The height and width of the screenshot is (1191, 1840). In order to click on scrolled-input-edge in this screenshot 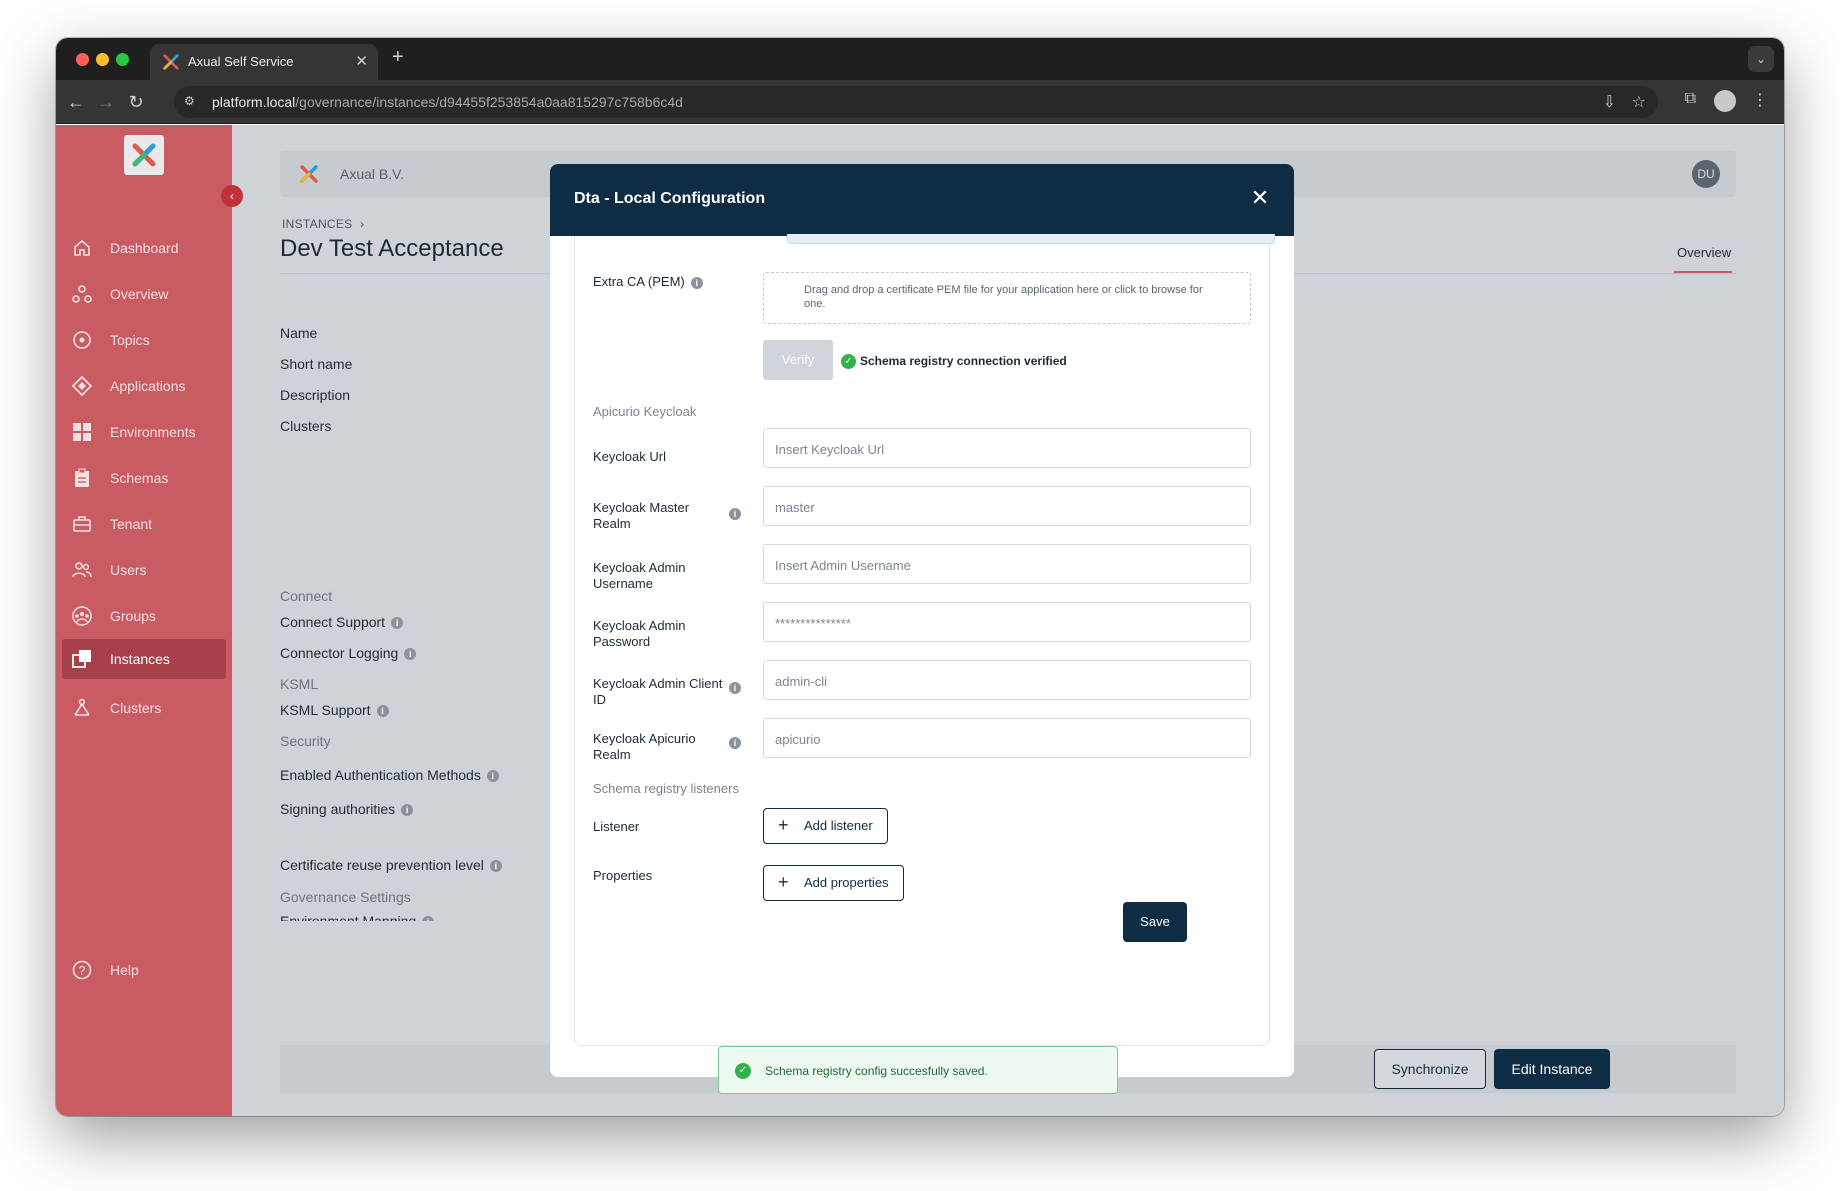, I will do `click(1031, 239)`.